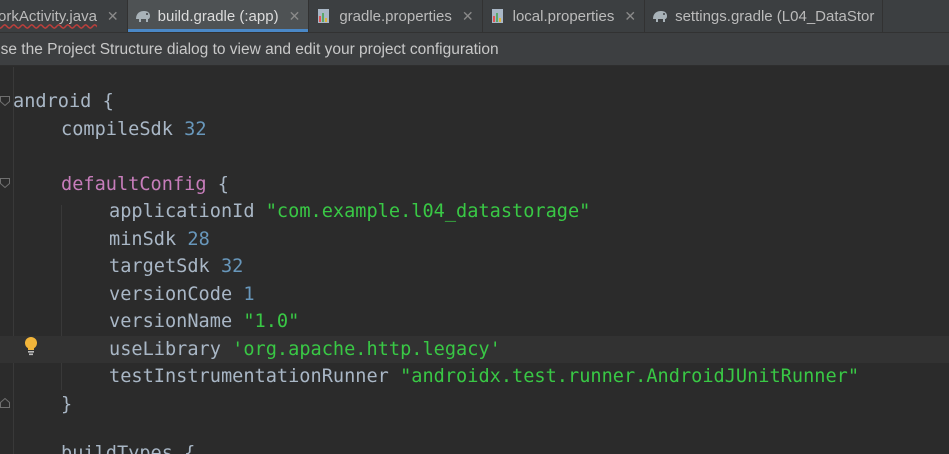  I want to click on tab-4: settings.gradle (L04_DataStor, so click(764, 16).